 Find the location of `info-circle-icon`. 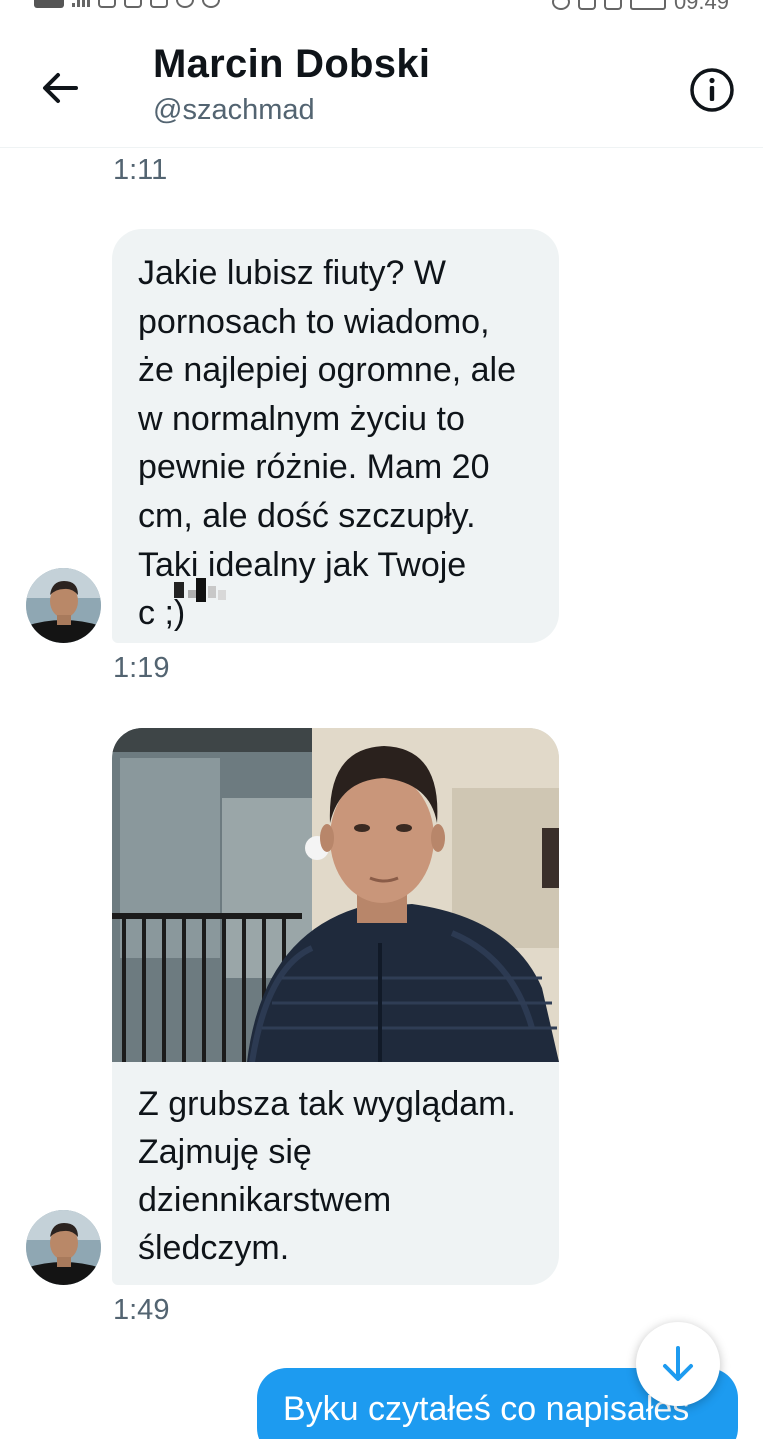

info-circle-icon is located at coordinates (712, 90).